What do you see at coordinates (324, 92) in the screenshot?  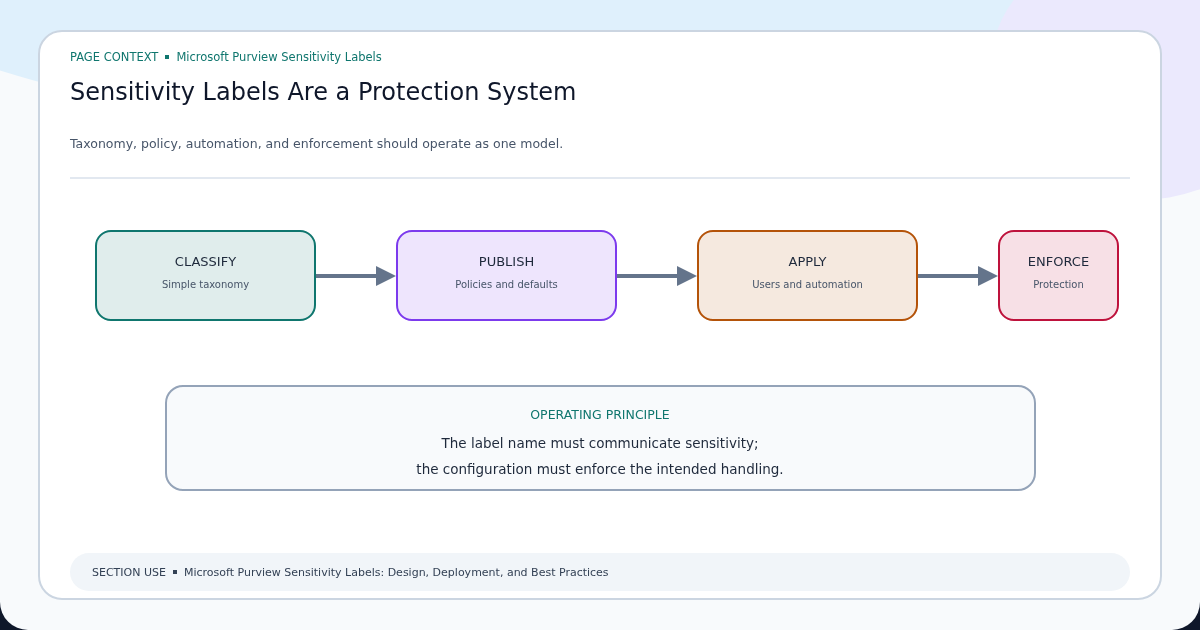 I see `page-title: Sensitivity Labels Are a Protection System` at bounding box center [324, 92].